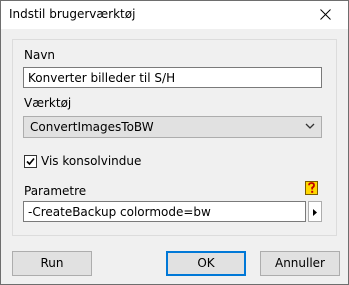 The image size is (349, 285). What do you see at coordinates (91, 161) in the screenshot?
I see `console-checkbox-label: Vis konsolvindue` at bounding box center [91, 161].